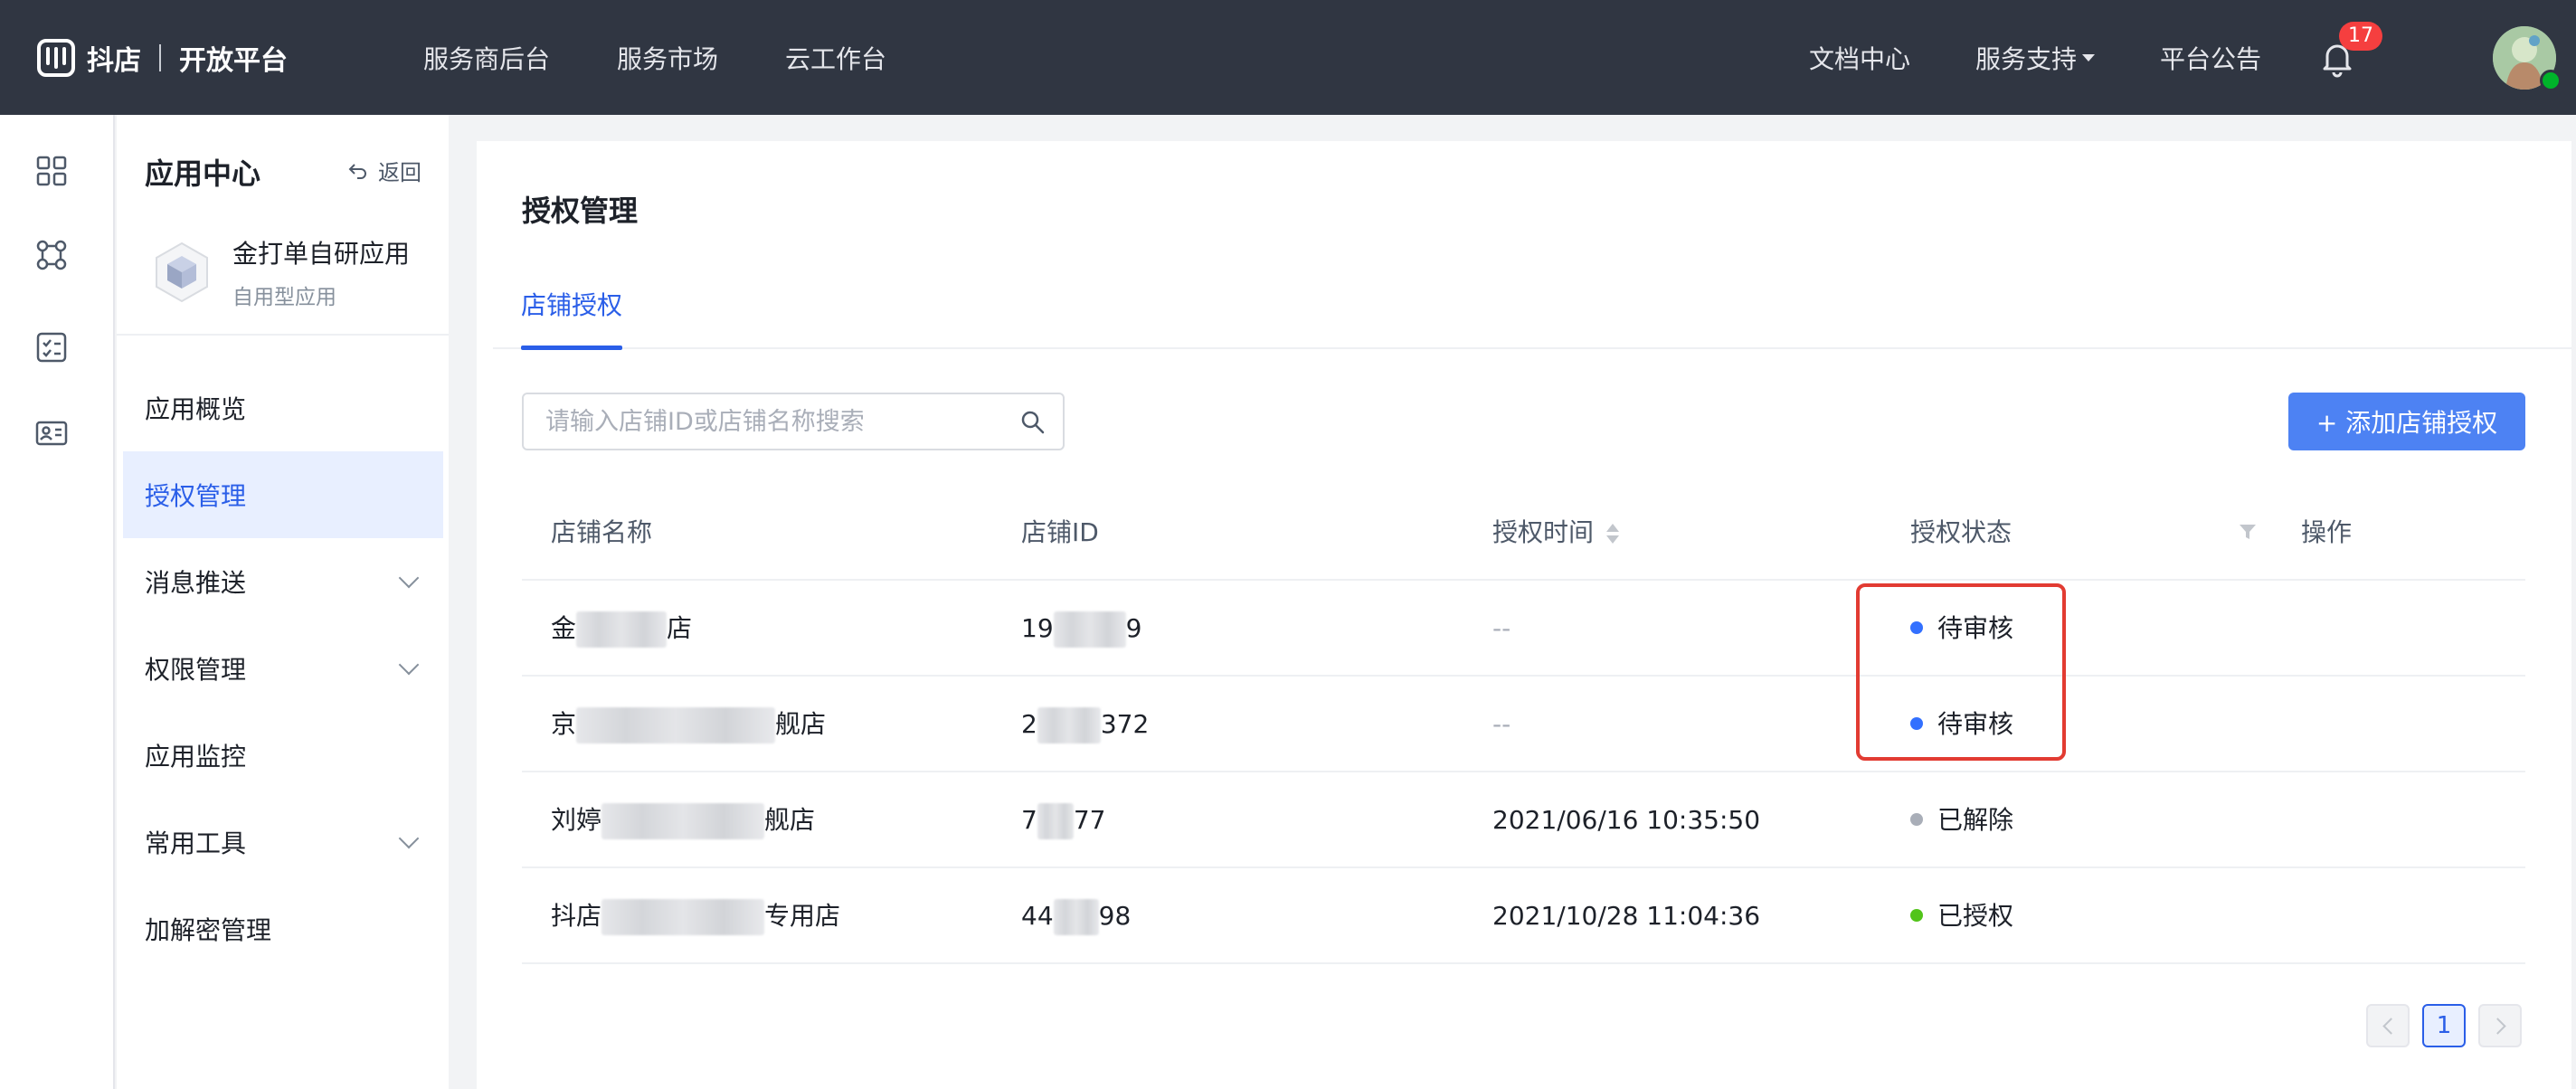 The height and width of the screenshot is (1089, 2576). I want to click on add-shop-authorization-button: + 添加店铺授权, so click(2407, 421).